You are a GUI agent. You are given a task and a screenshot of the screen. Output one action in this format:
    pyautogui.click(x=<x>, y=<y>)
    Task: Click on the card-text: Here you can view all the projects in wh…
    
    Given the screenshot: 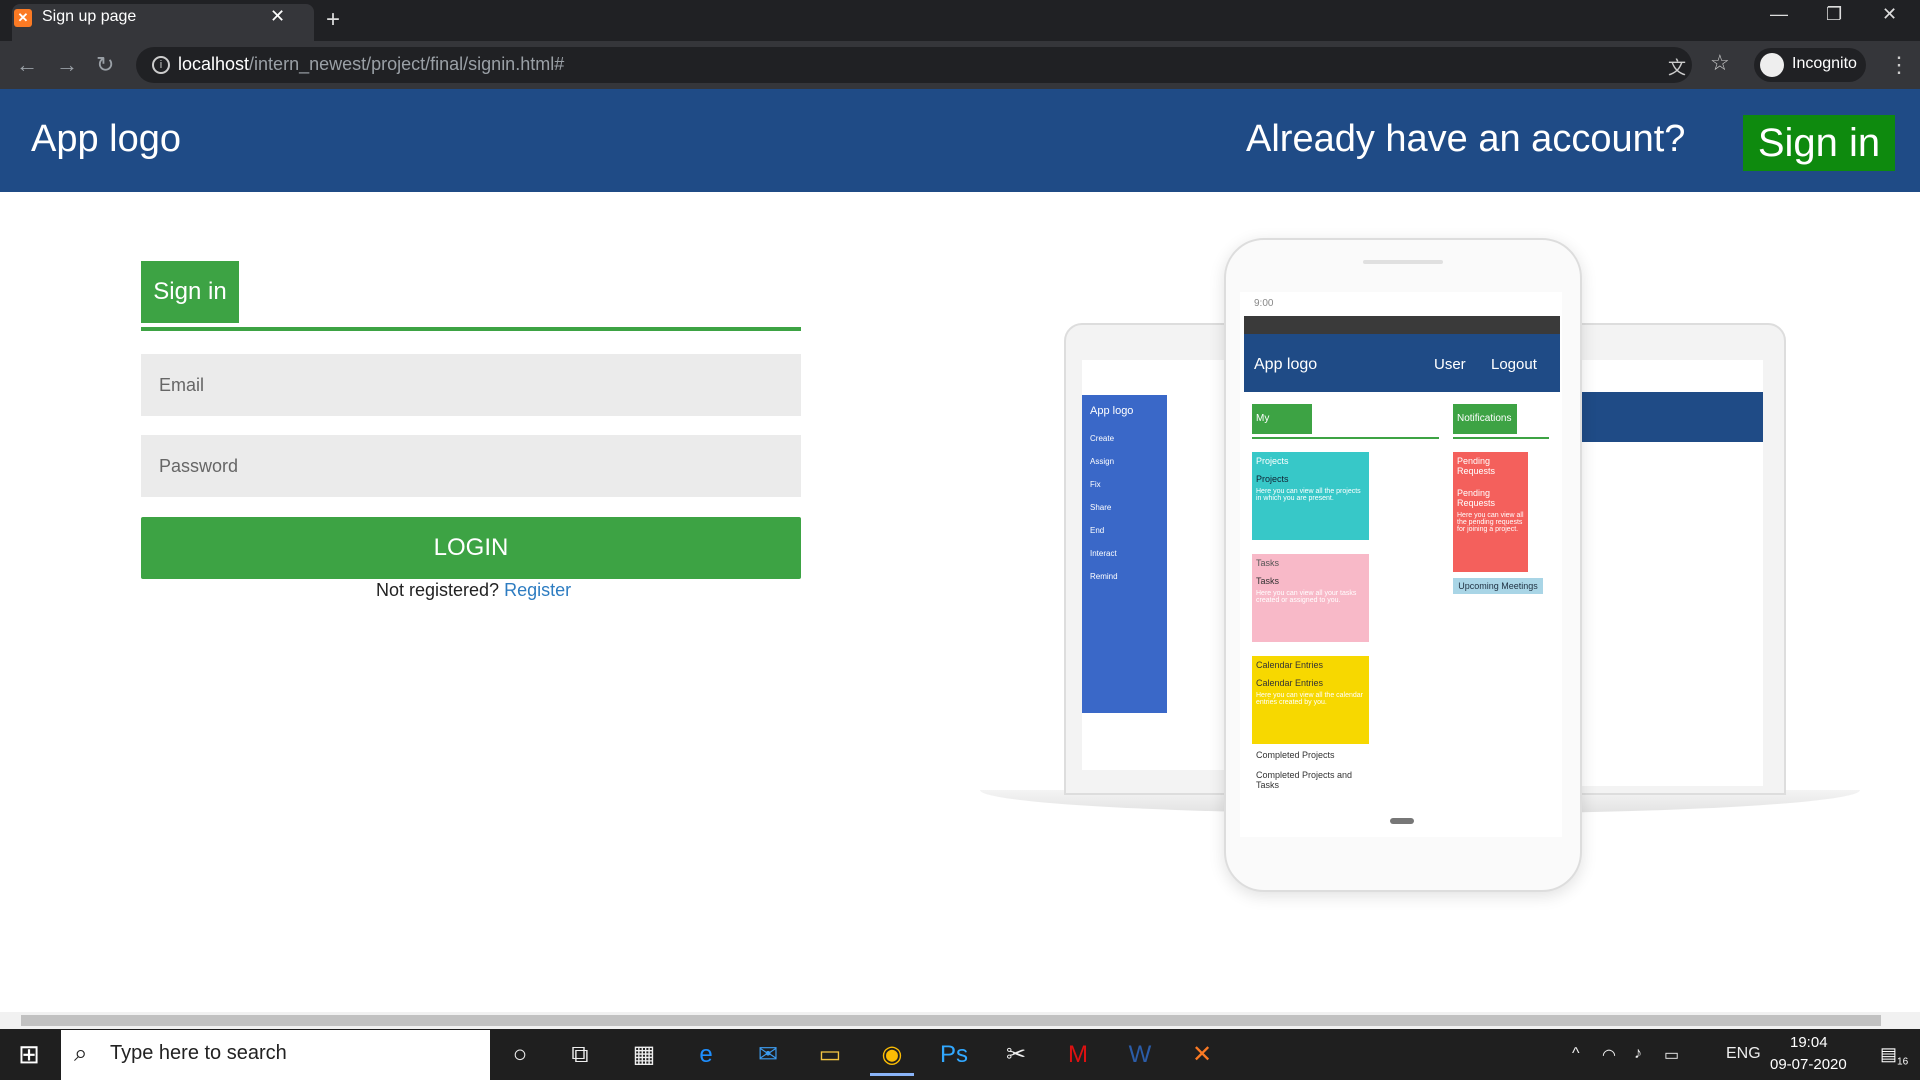 What is the action you would take?
    pyautogui.click(x=1308, y=495)
    